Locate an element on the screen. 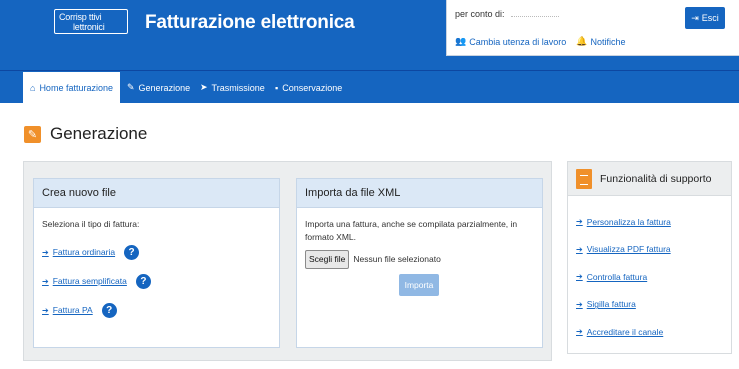  file-status: Nessun file selezionato is located at coordinates (397, 259).